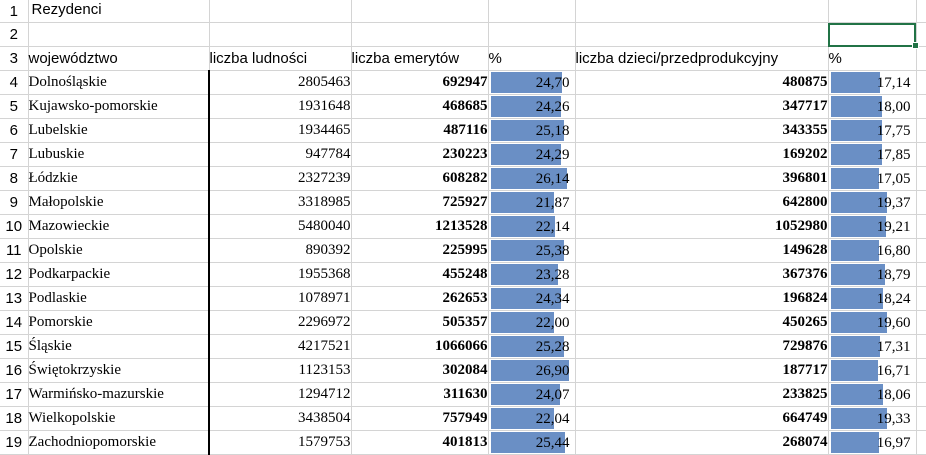  I want to click on retirees-pct-cell: 25,38, so click(532, 250).